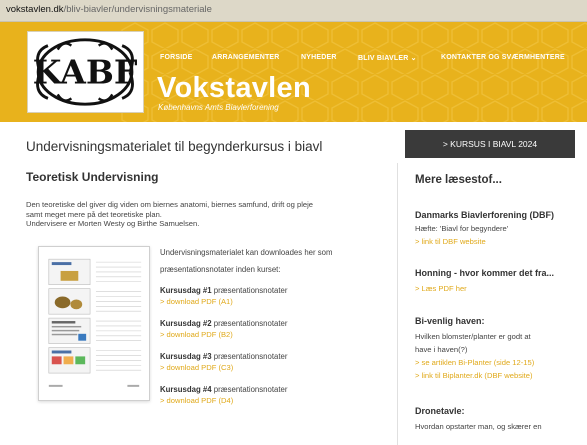 The image size is (587, 445). I want to click on nav-item-bliv-biavler: BLIV BIAVLER ⌄, so click(387, 58).